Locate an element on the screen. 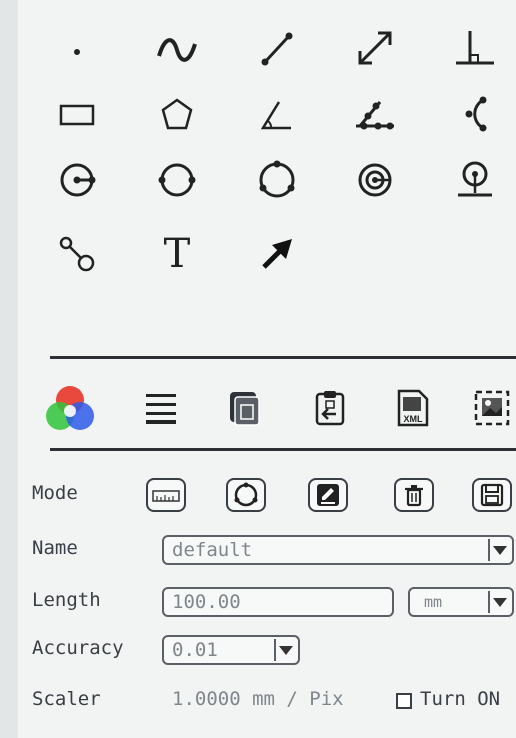 Image resolution: width=516 pixels, height=738 pixels. ruler-icon is located at coordinates (166, 496).